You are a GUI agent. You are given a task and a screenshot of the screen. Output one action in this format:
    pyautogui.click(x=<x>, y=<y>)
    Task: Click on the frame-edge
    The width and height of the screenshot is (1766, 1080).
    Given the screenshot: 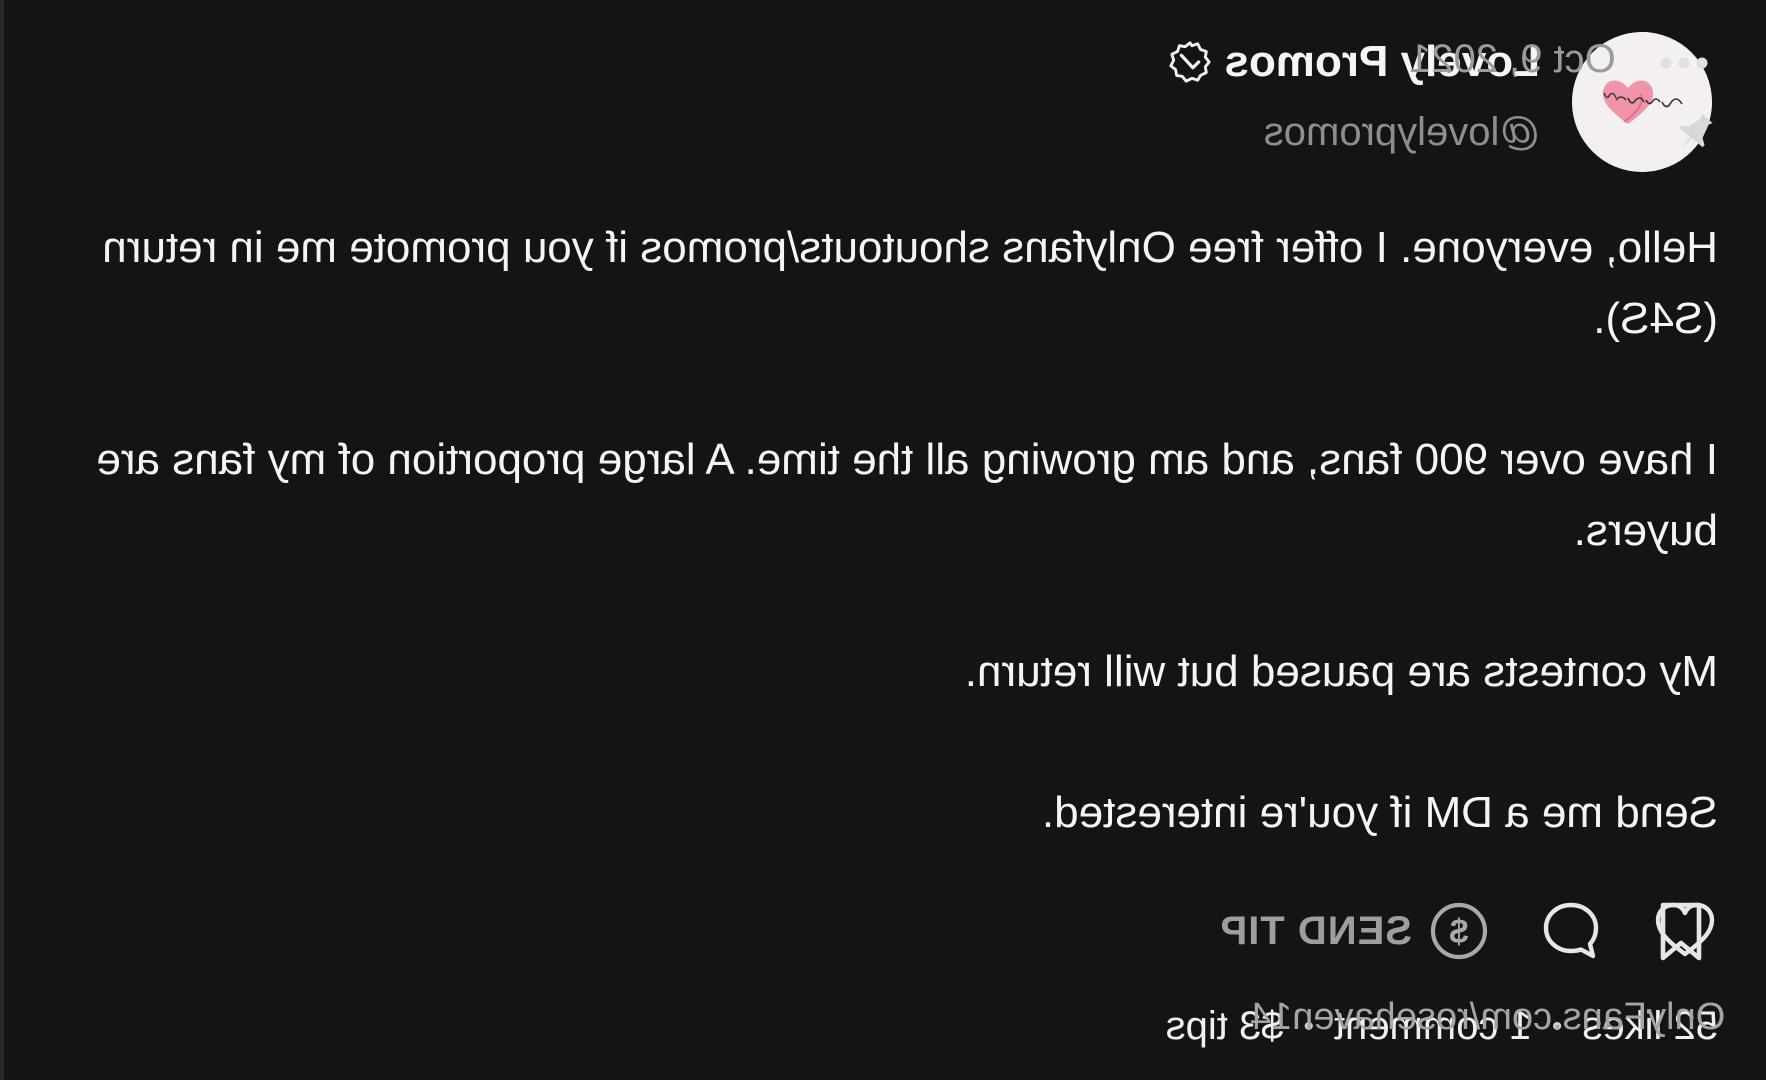 What is the action you would take?
    pyautogui.click(x=2, y=540)
    